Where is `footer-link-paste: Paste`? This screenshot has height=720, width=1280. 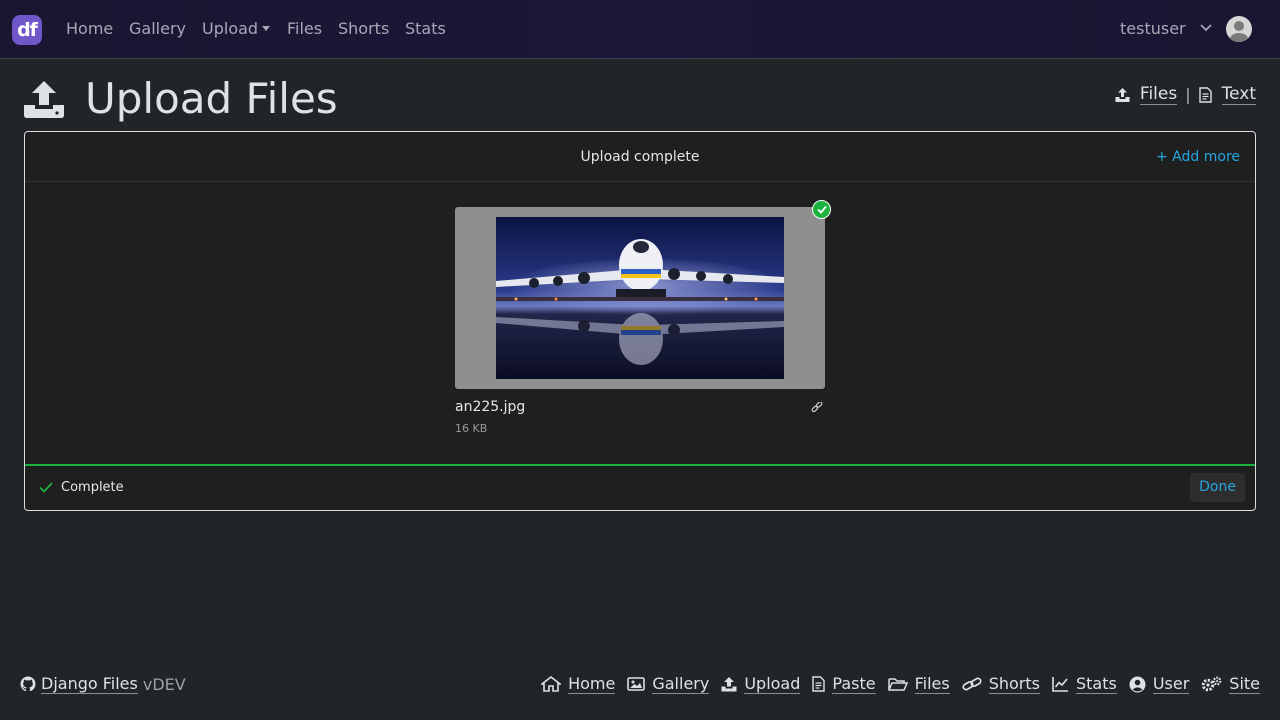
footer-link-paste: Paste is located at coordinates (844, 684).